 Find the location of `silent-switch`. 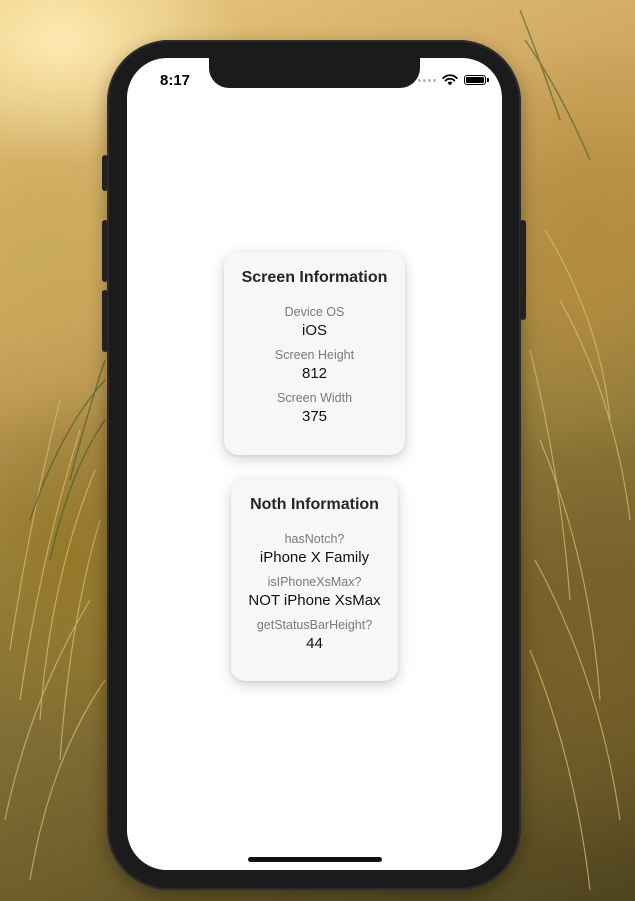

silent-switch is located at coordinates (105, 173).